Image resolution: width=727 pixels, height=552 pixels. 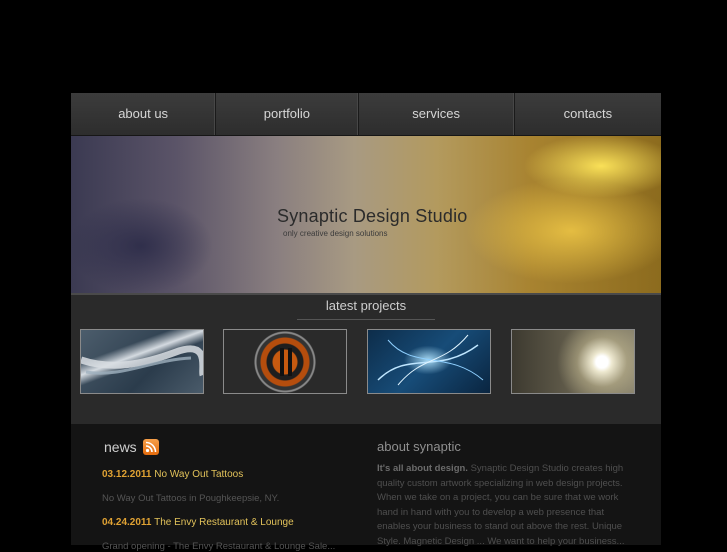 I want to click on light-streaks-image, so click(x=430, y=360).